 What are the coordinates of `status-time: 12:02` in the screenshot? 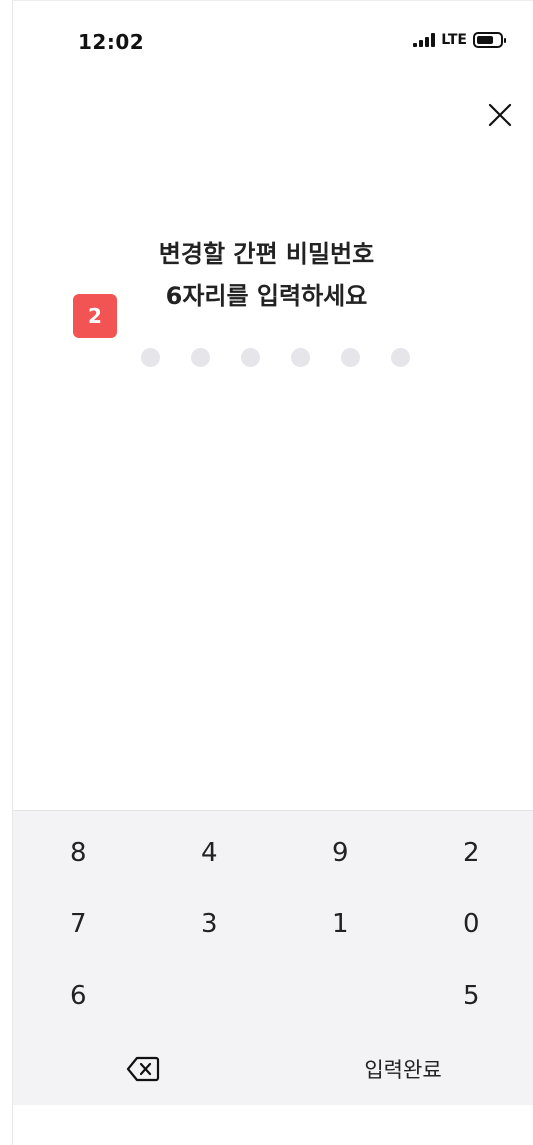 It's located at (111, 42).